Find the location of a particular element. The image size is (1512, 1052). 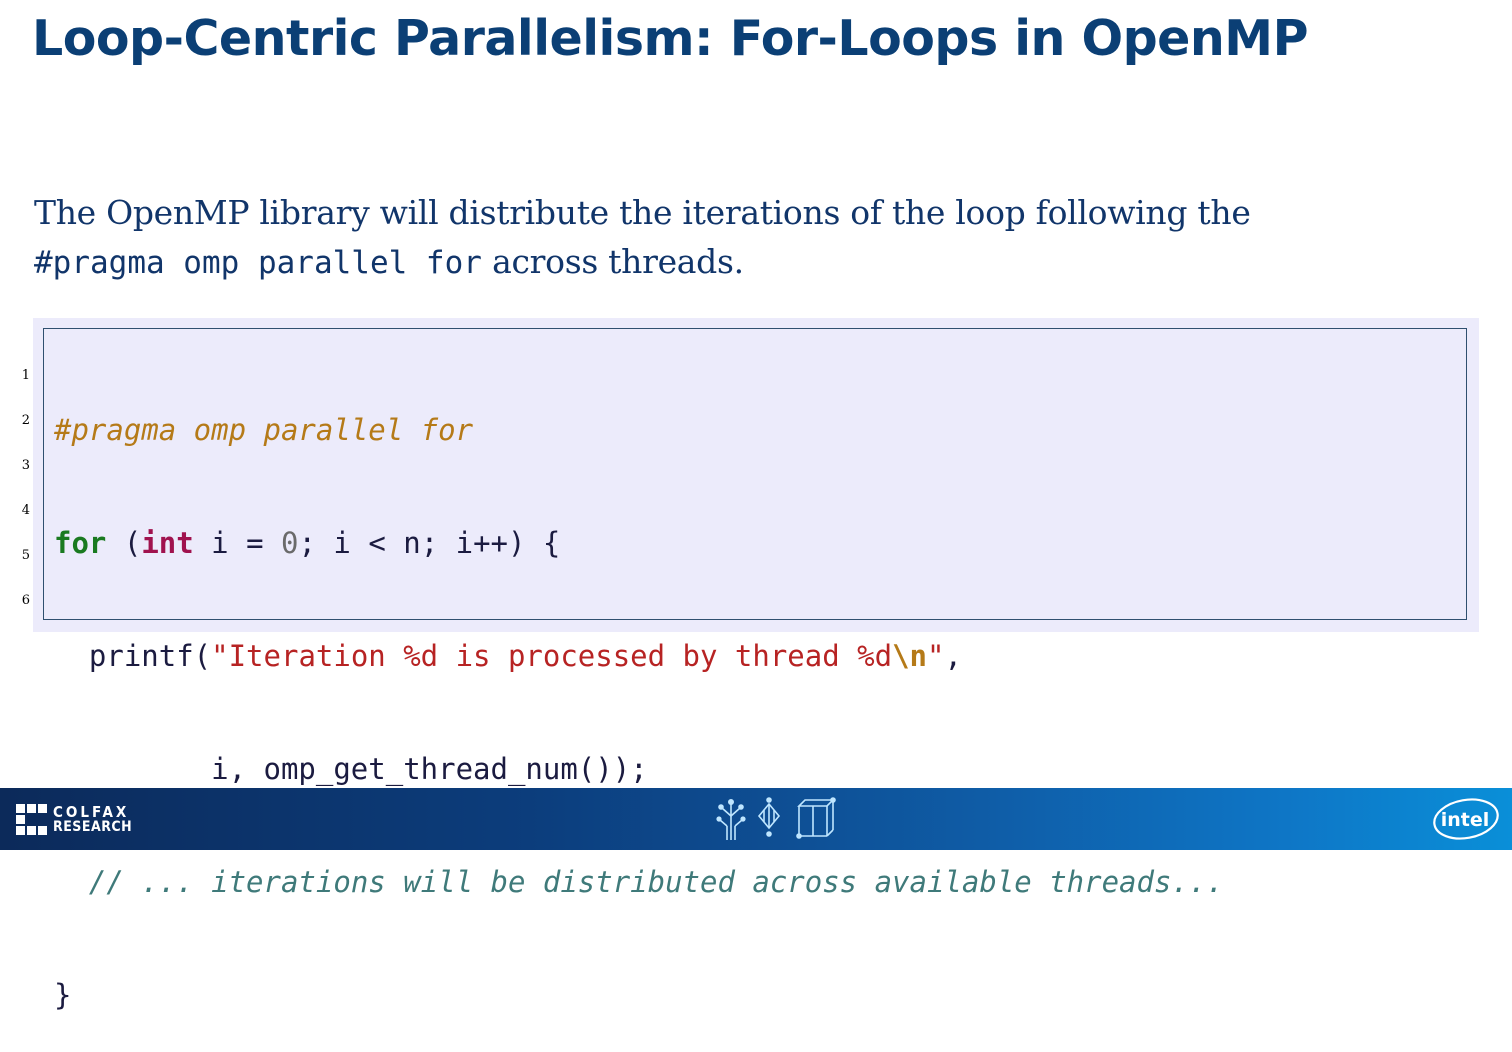

string-literal-end: " is located at coordinates (935, 656).